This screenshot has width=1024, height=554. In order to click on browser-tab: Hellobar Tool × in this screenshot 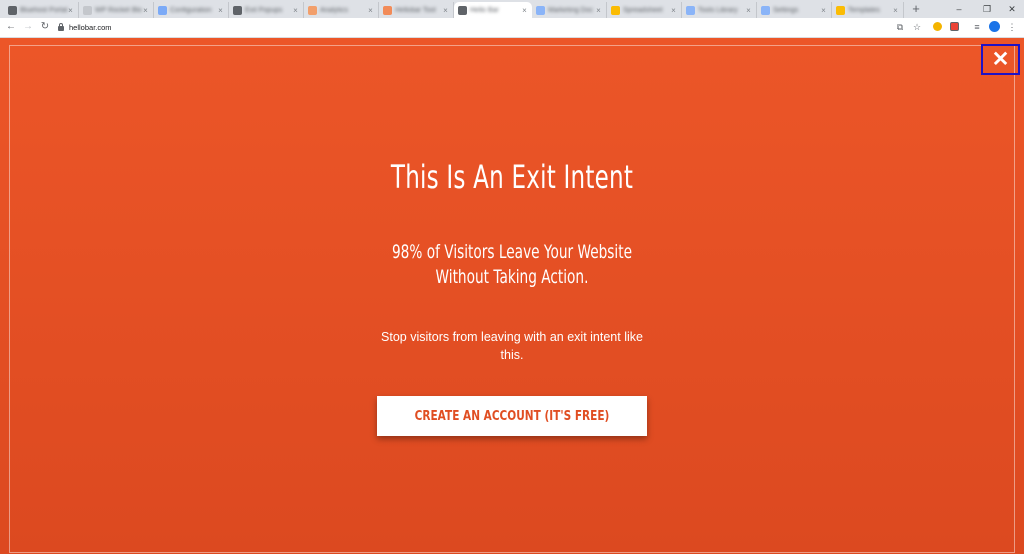, I will do `click(416, 10)`.